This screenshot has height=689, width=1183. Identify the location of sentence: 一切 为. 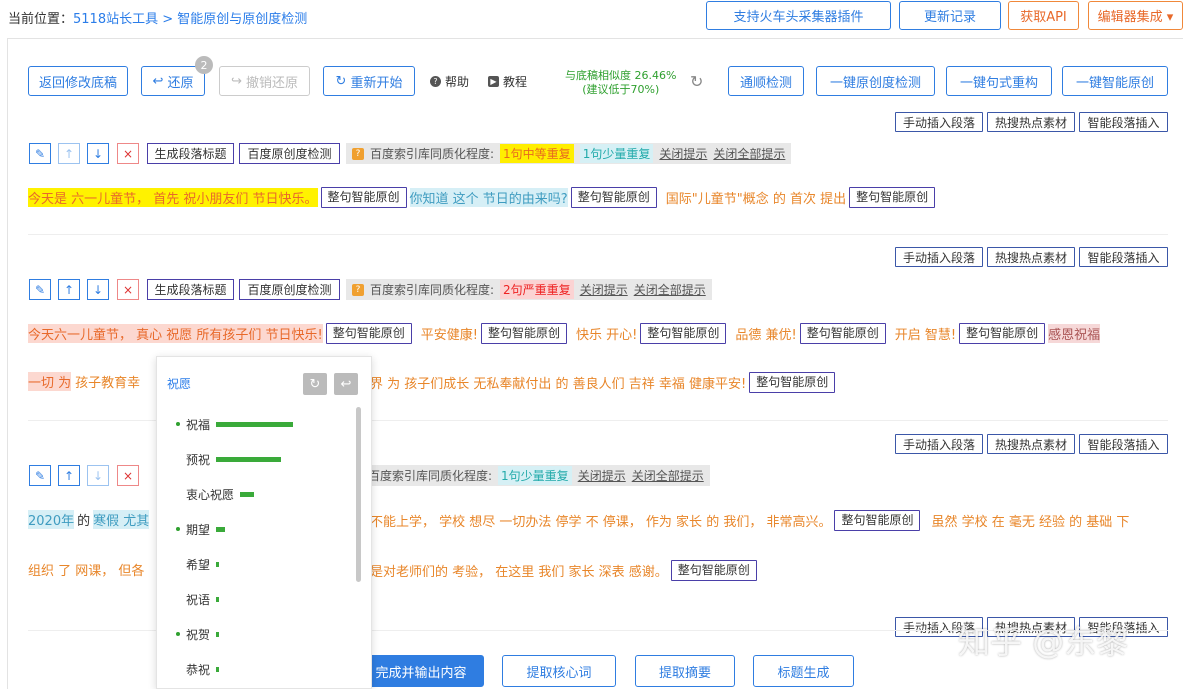
(50, 381).